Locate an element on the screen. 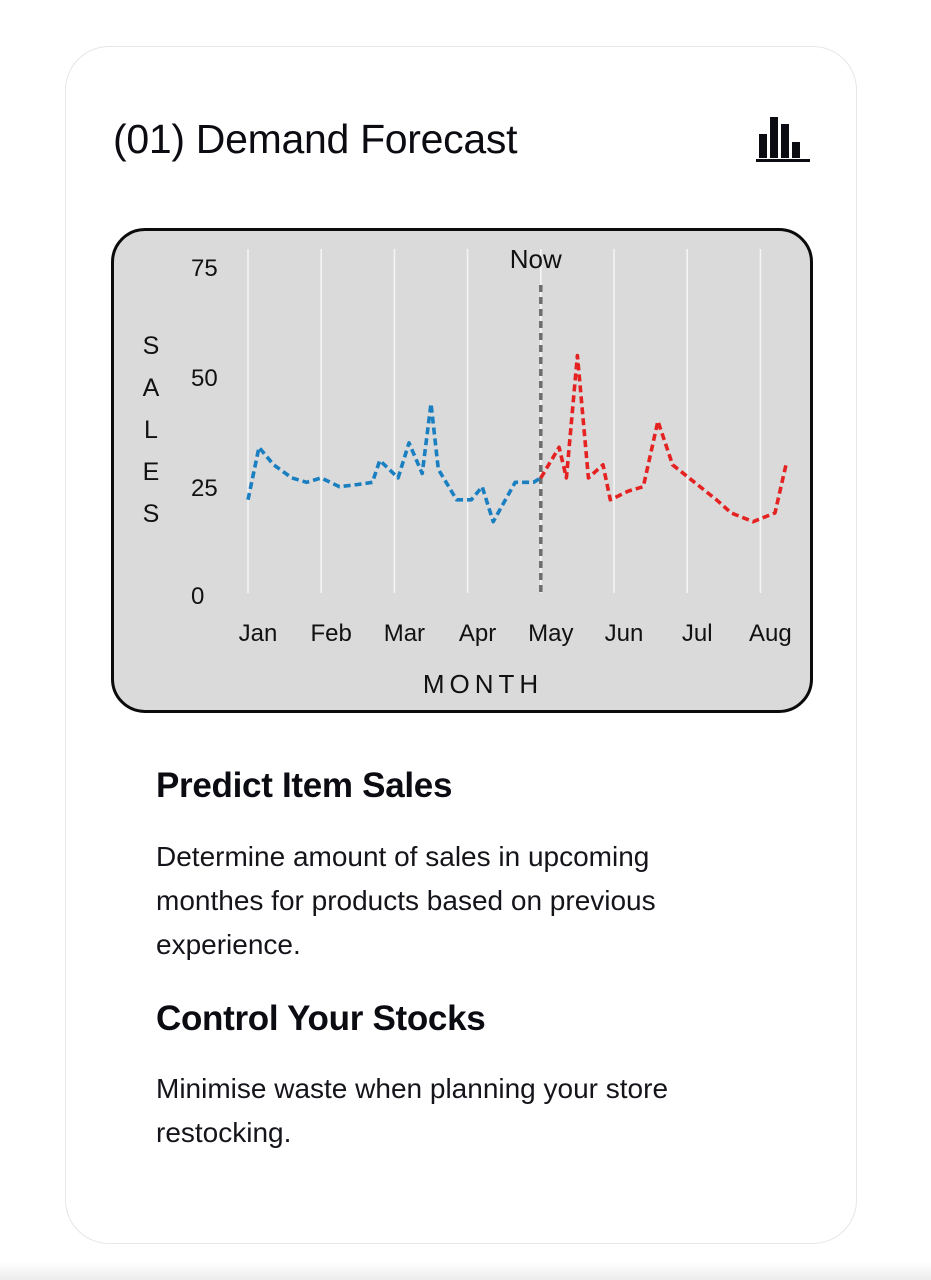  now-marker-label: Now is located at coordinates (536, 259).